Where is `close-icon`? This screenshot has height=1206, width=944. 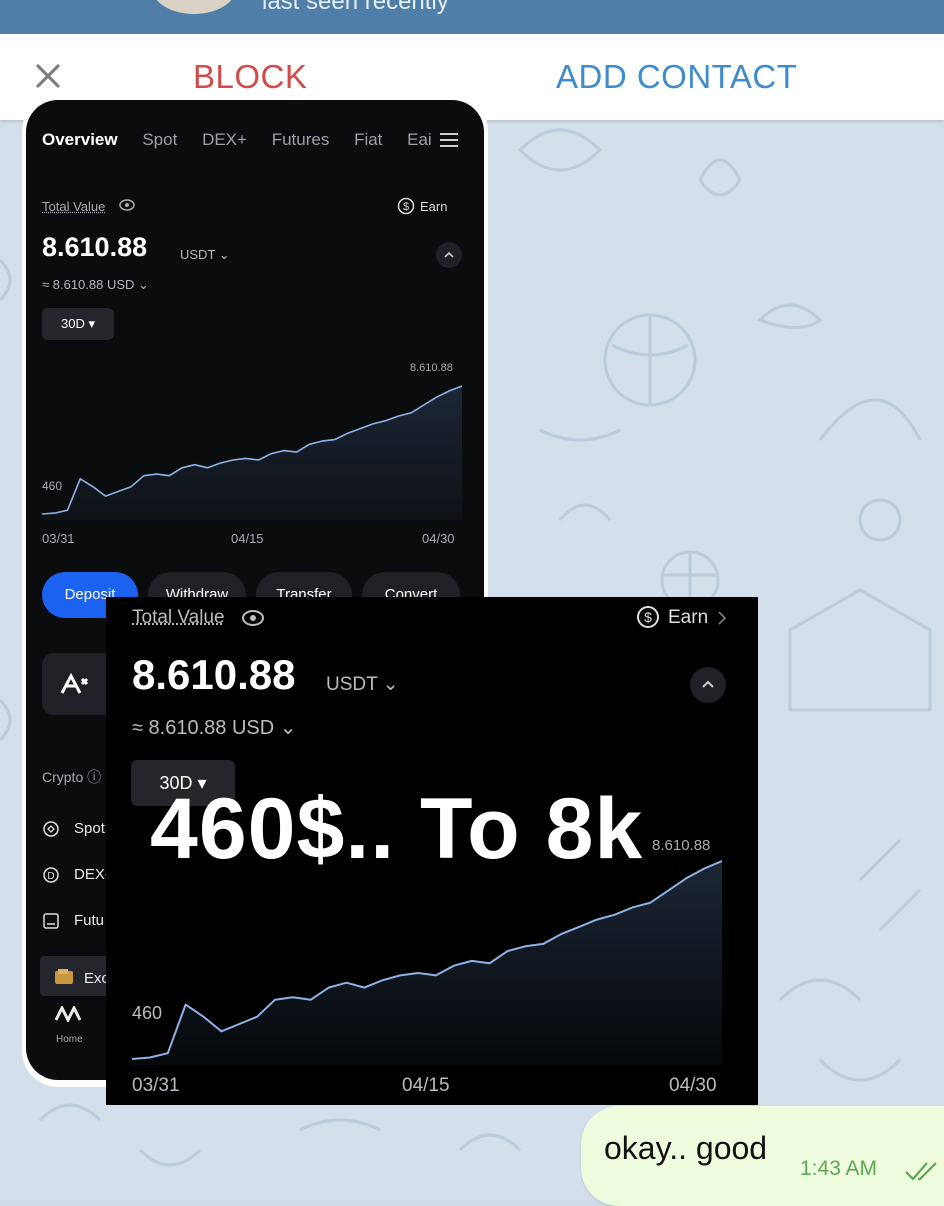
close-icon is located at coordinates (48, 76).